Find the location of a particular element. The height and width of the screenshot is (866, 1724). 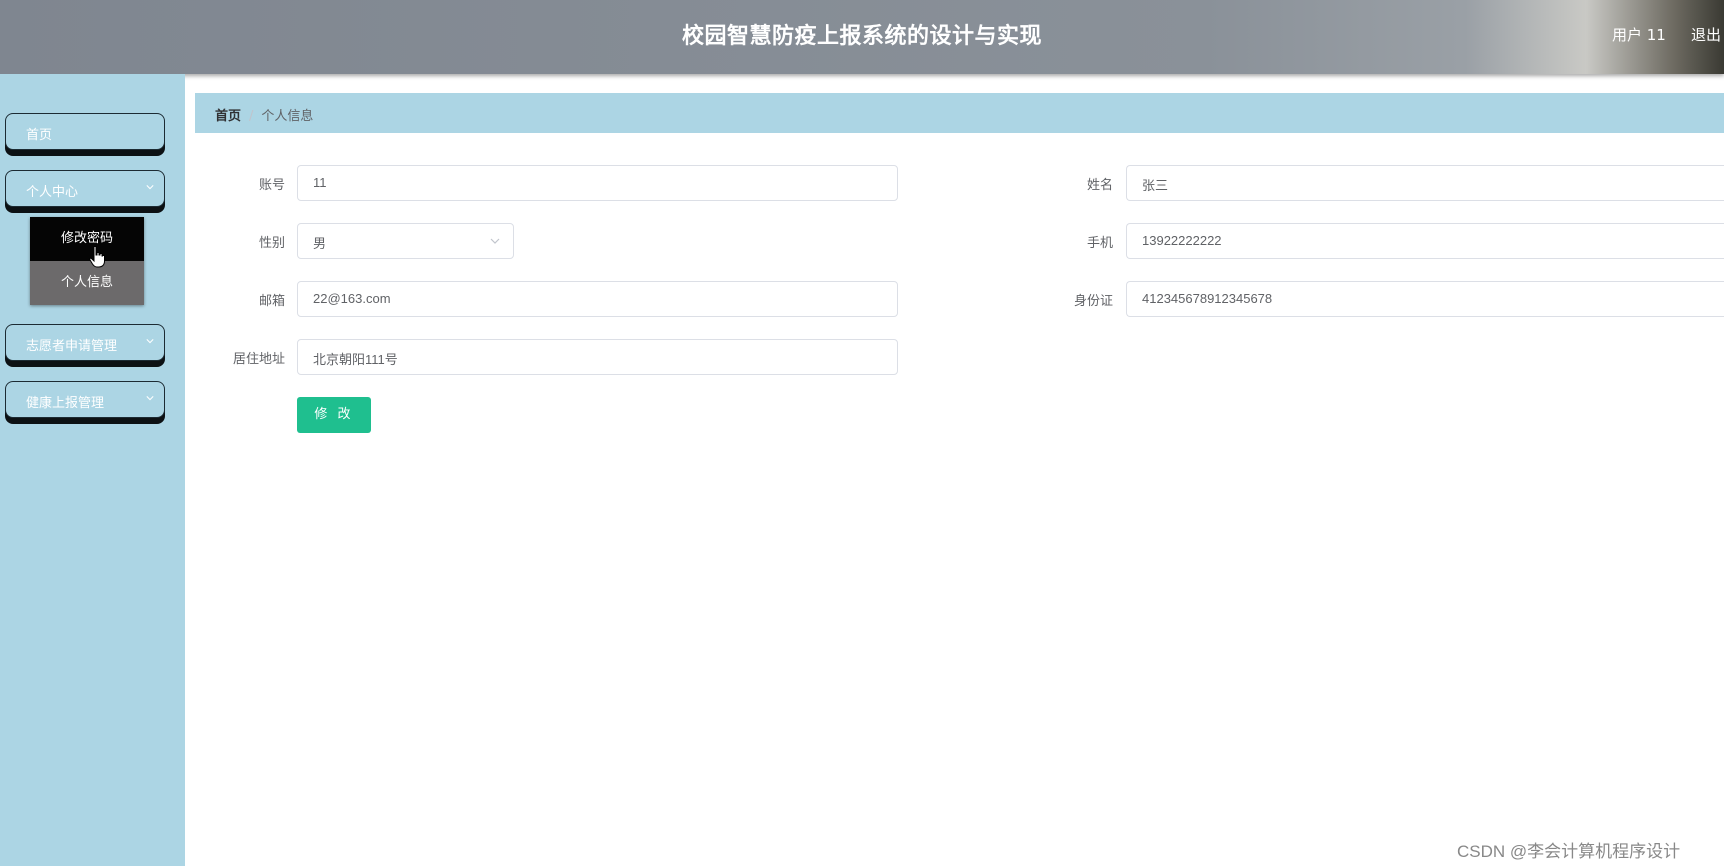

submit-button: 修 改 is located at coordinates (334, 415).